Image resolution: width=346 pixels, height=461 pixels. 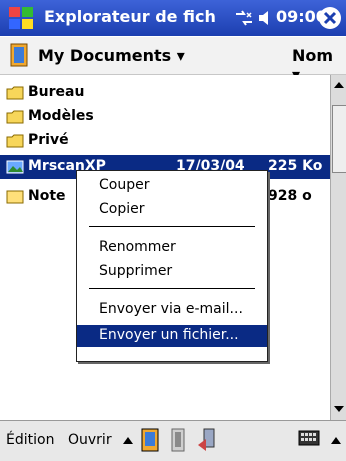 What do you see at coordinates (336, 440) in the screenshot?
I see `input-panel-up-icon` at bounding box center [336, 440].